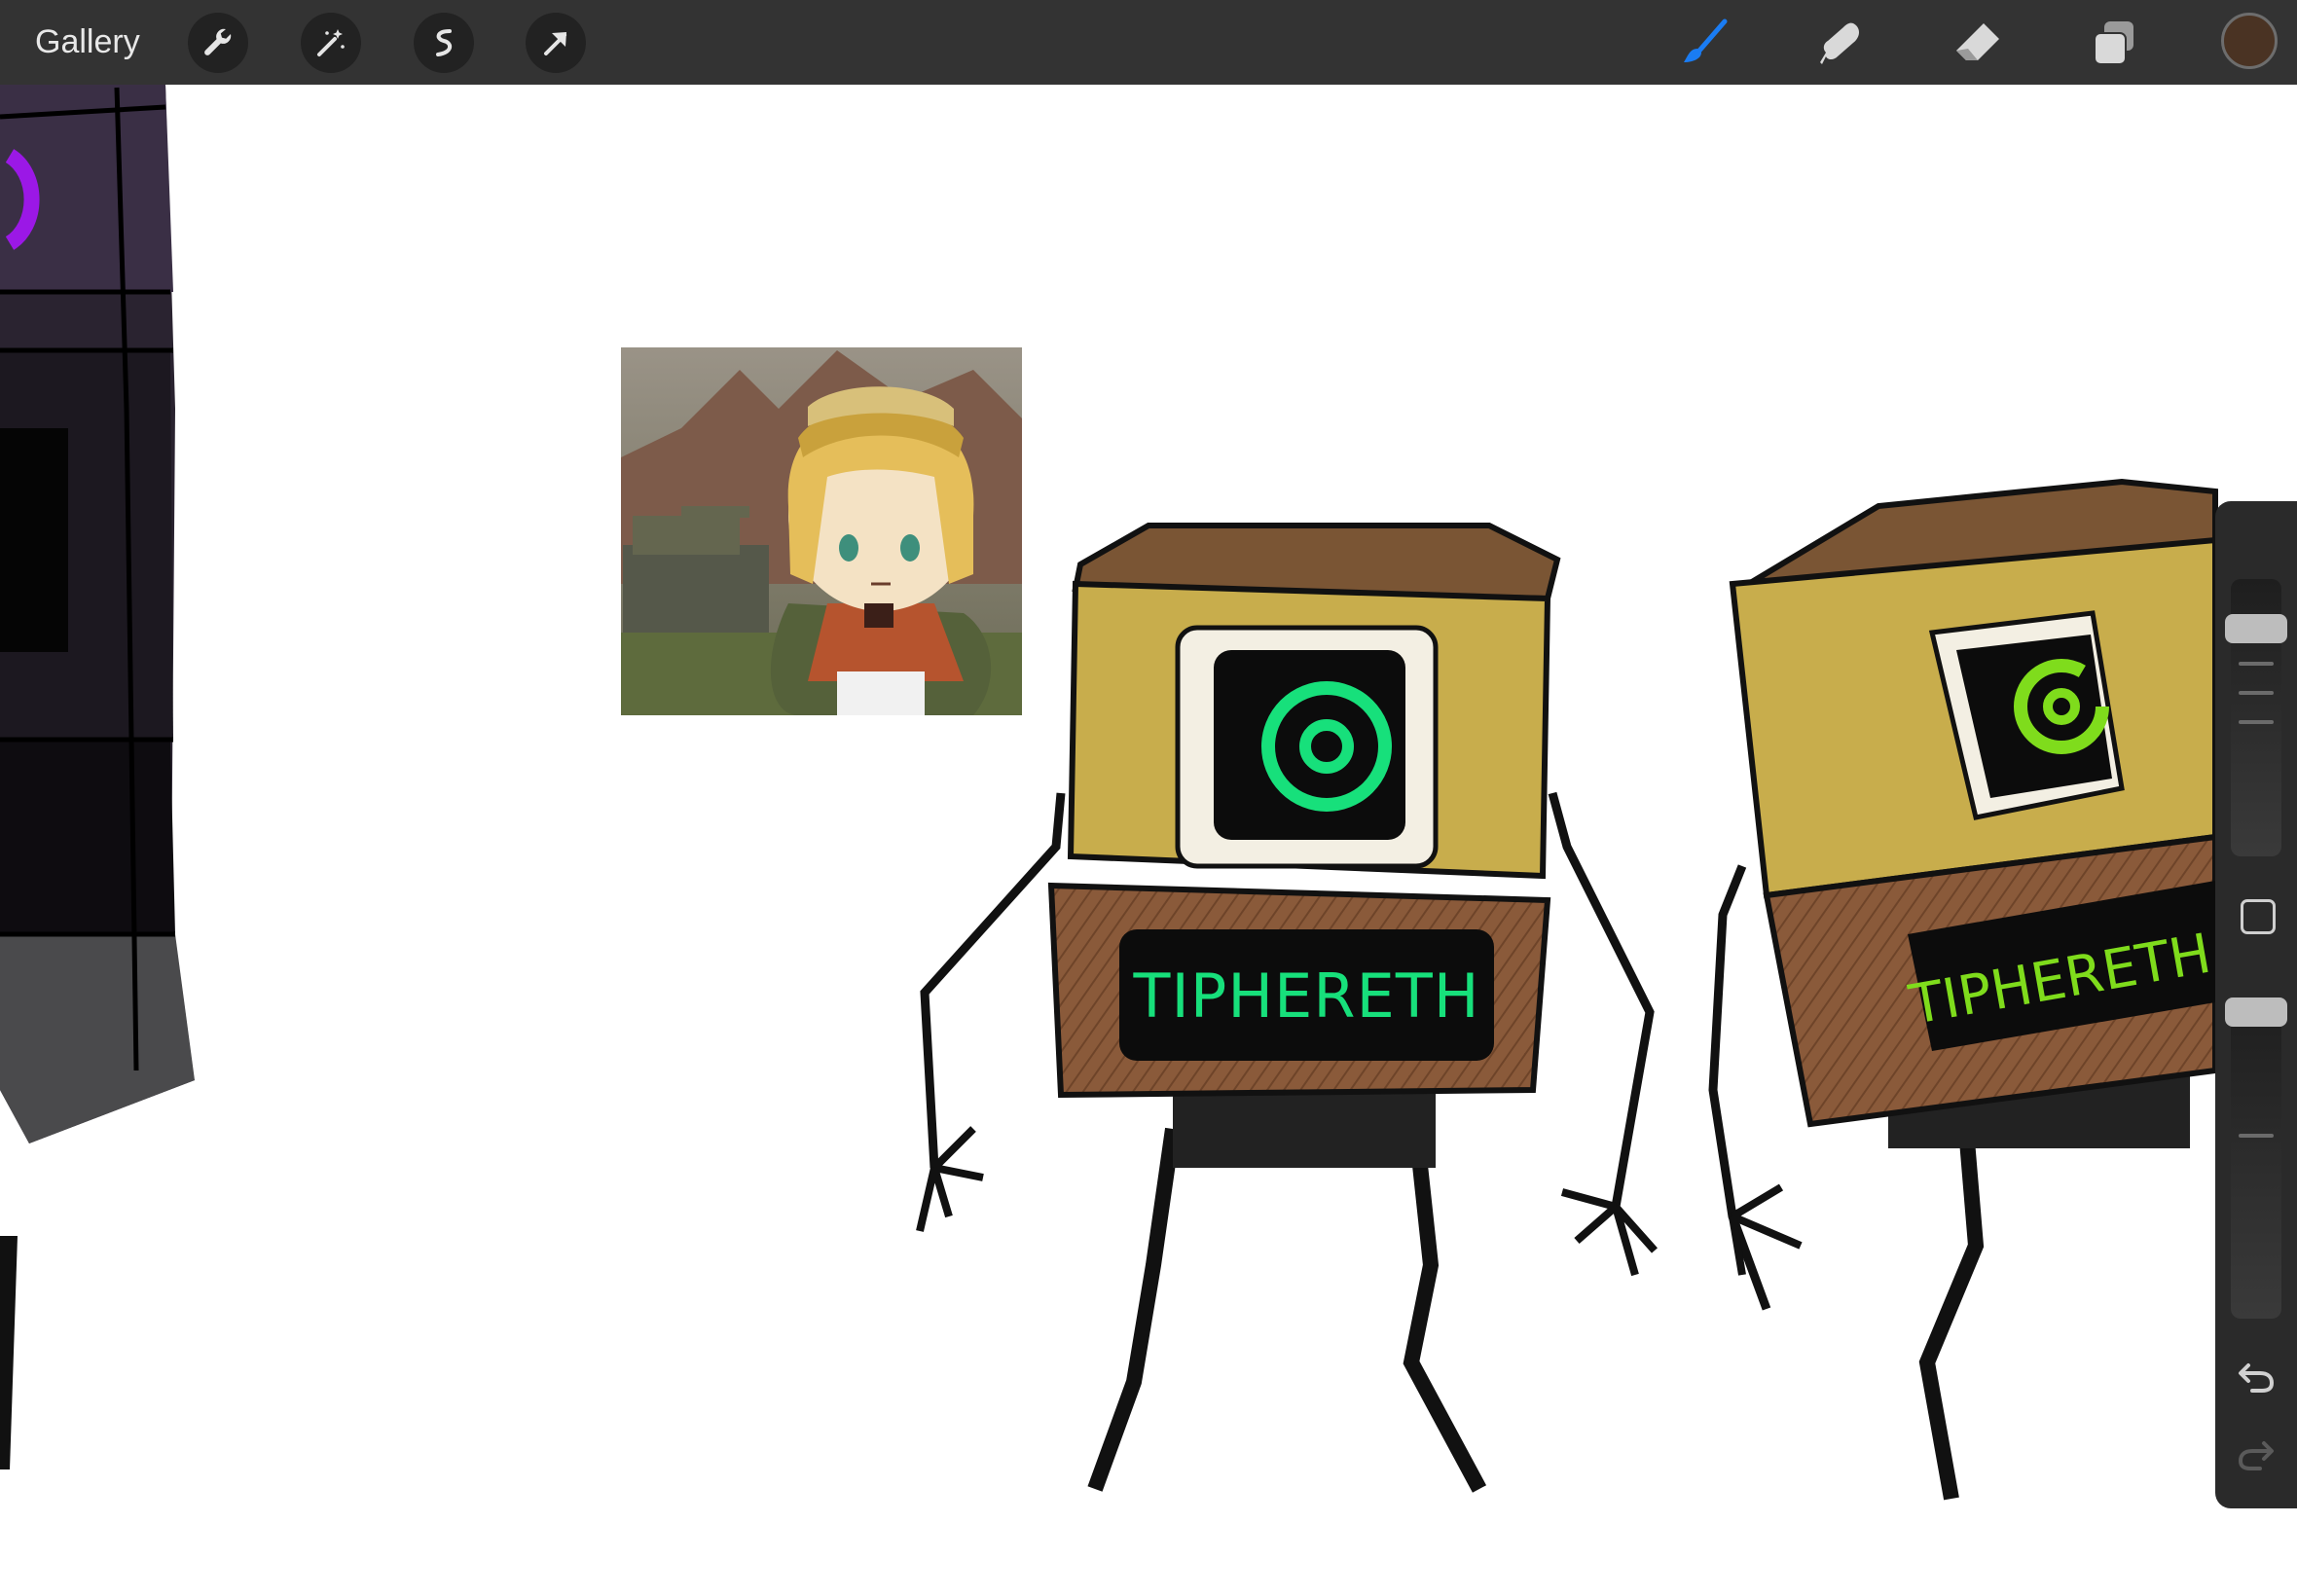  I want to click on eraser-icon, so click(1977, 41).